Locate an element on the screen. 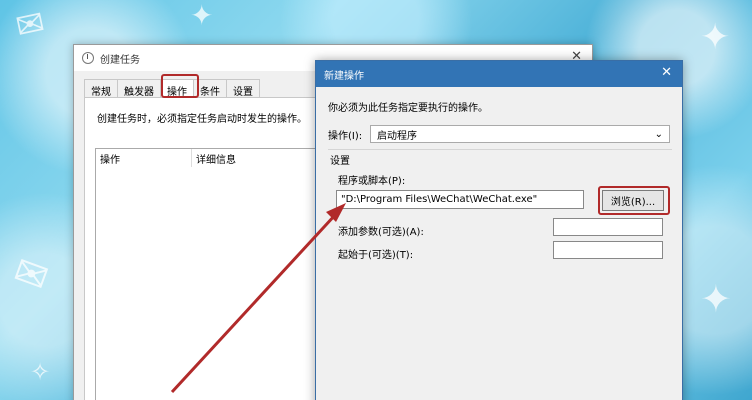  settings-title: 设置 is located at coordinates (340, 161).